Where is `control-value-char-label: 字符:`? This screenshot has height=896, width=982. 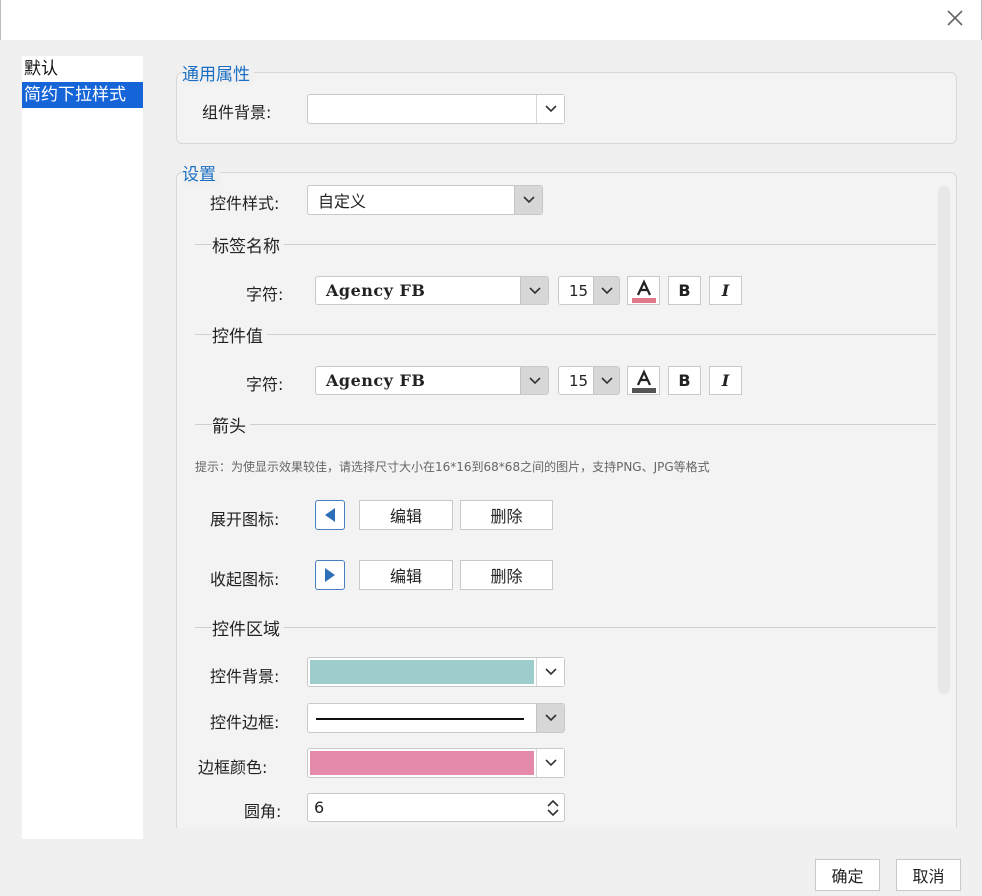
control-value-char-label: 字符: is located at coordinates (265, 384).